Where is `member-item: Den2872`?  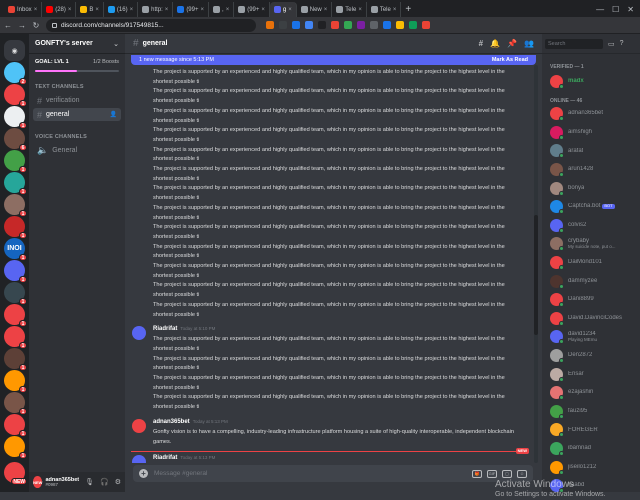
member-item: Den2872 is located at coordinates (594, 355).